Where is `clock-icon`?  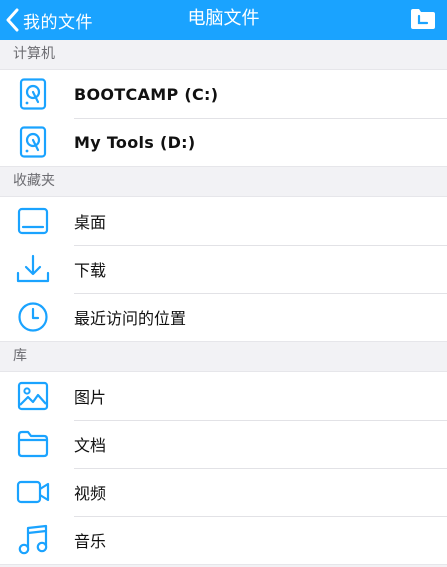 clock-icon is located at coordinates (33, 317).